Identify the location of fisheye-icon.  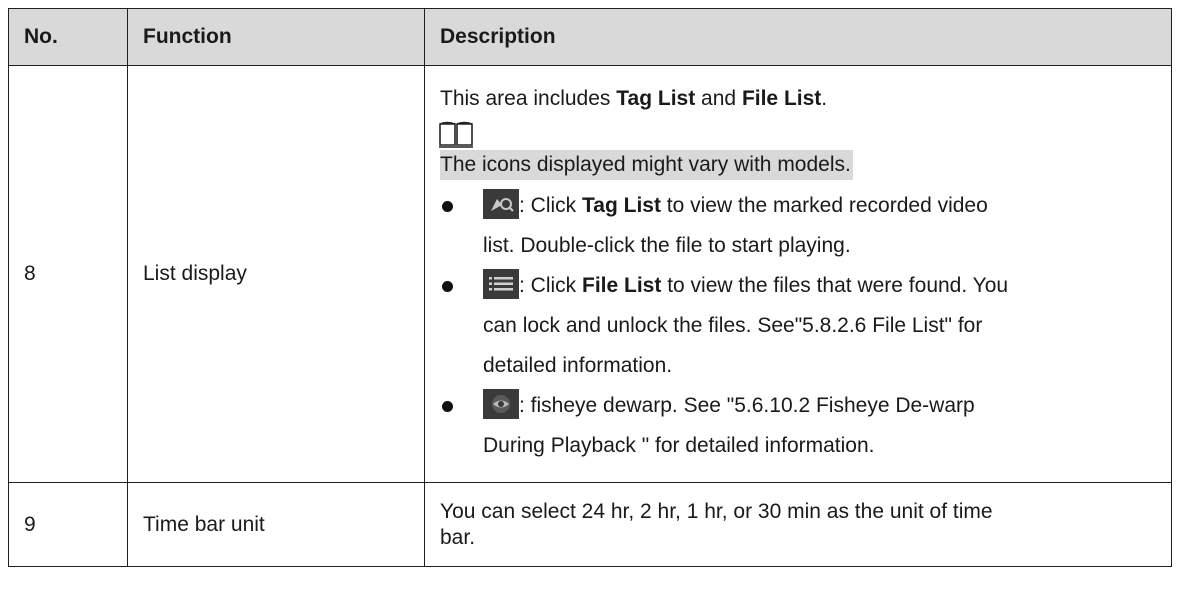
(501, 404).